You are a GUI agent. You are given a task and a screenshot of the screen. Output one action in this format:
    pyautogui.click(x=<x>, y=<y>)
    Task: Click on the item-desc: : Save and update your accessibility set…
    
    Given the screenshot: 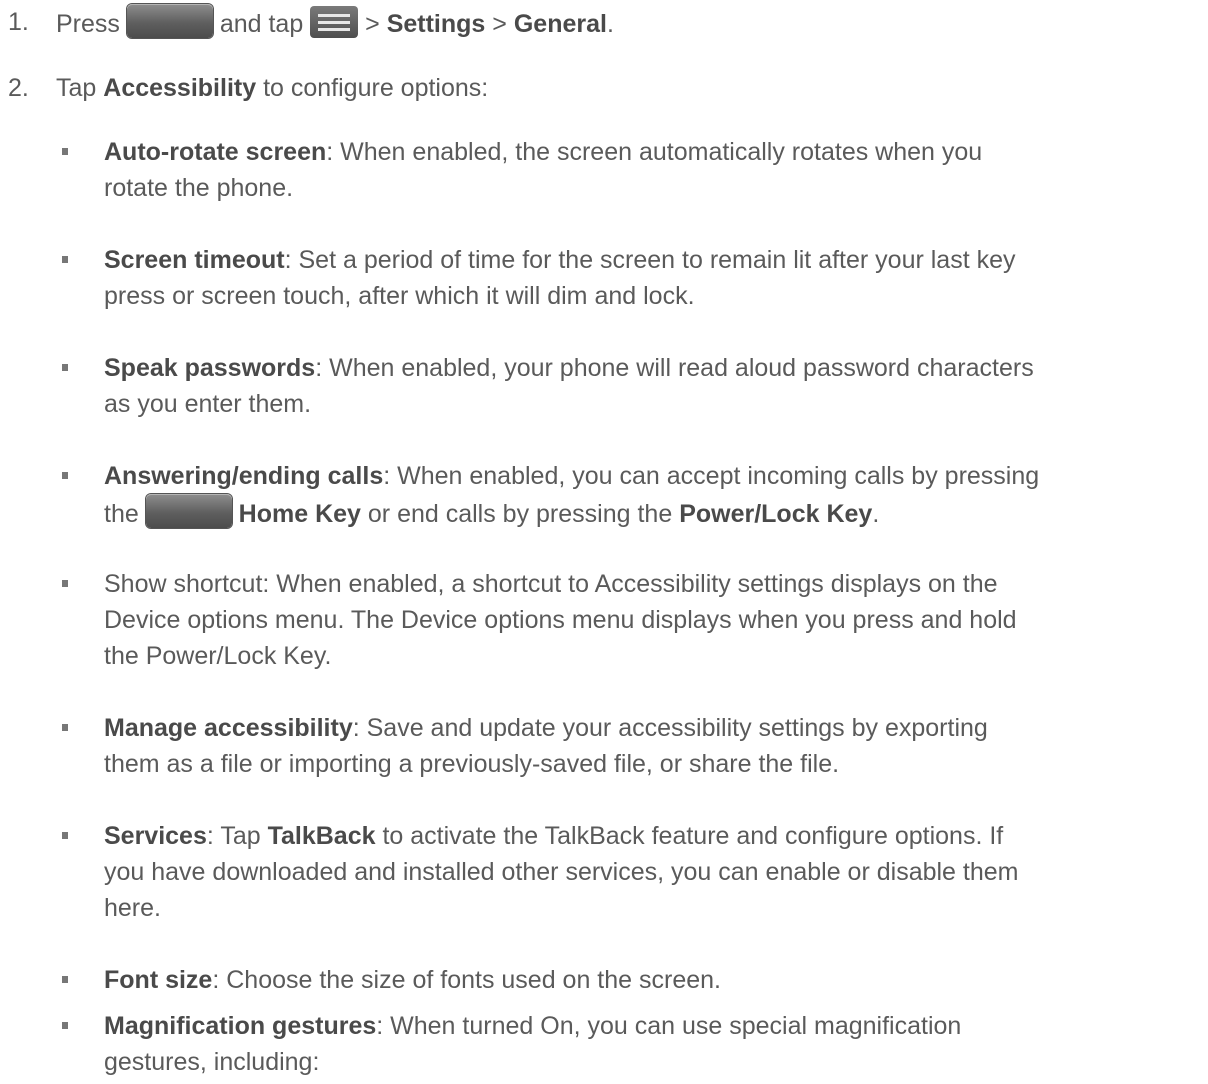 What is the action you would take?
    pyautogui.click(x=670, y=728)
    